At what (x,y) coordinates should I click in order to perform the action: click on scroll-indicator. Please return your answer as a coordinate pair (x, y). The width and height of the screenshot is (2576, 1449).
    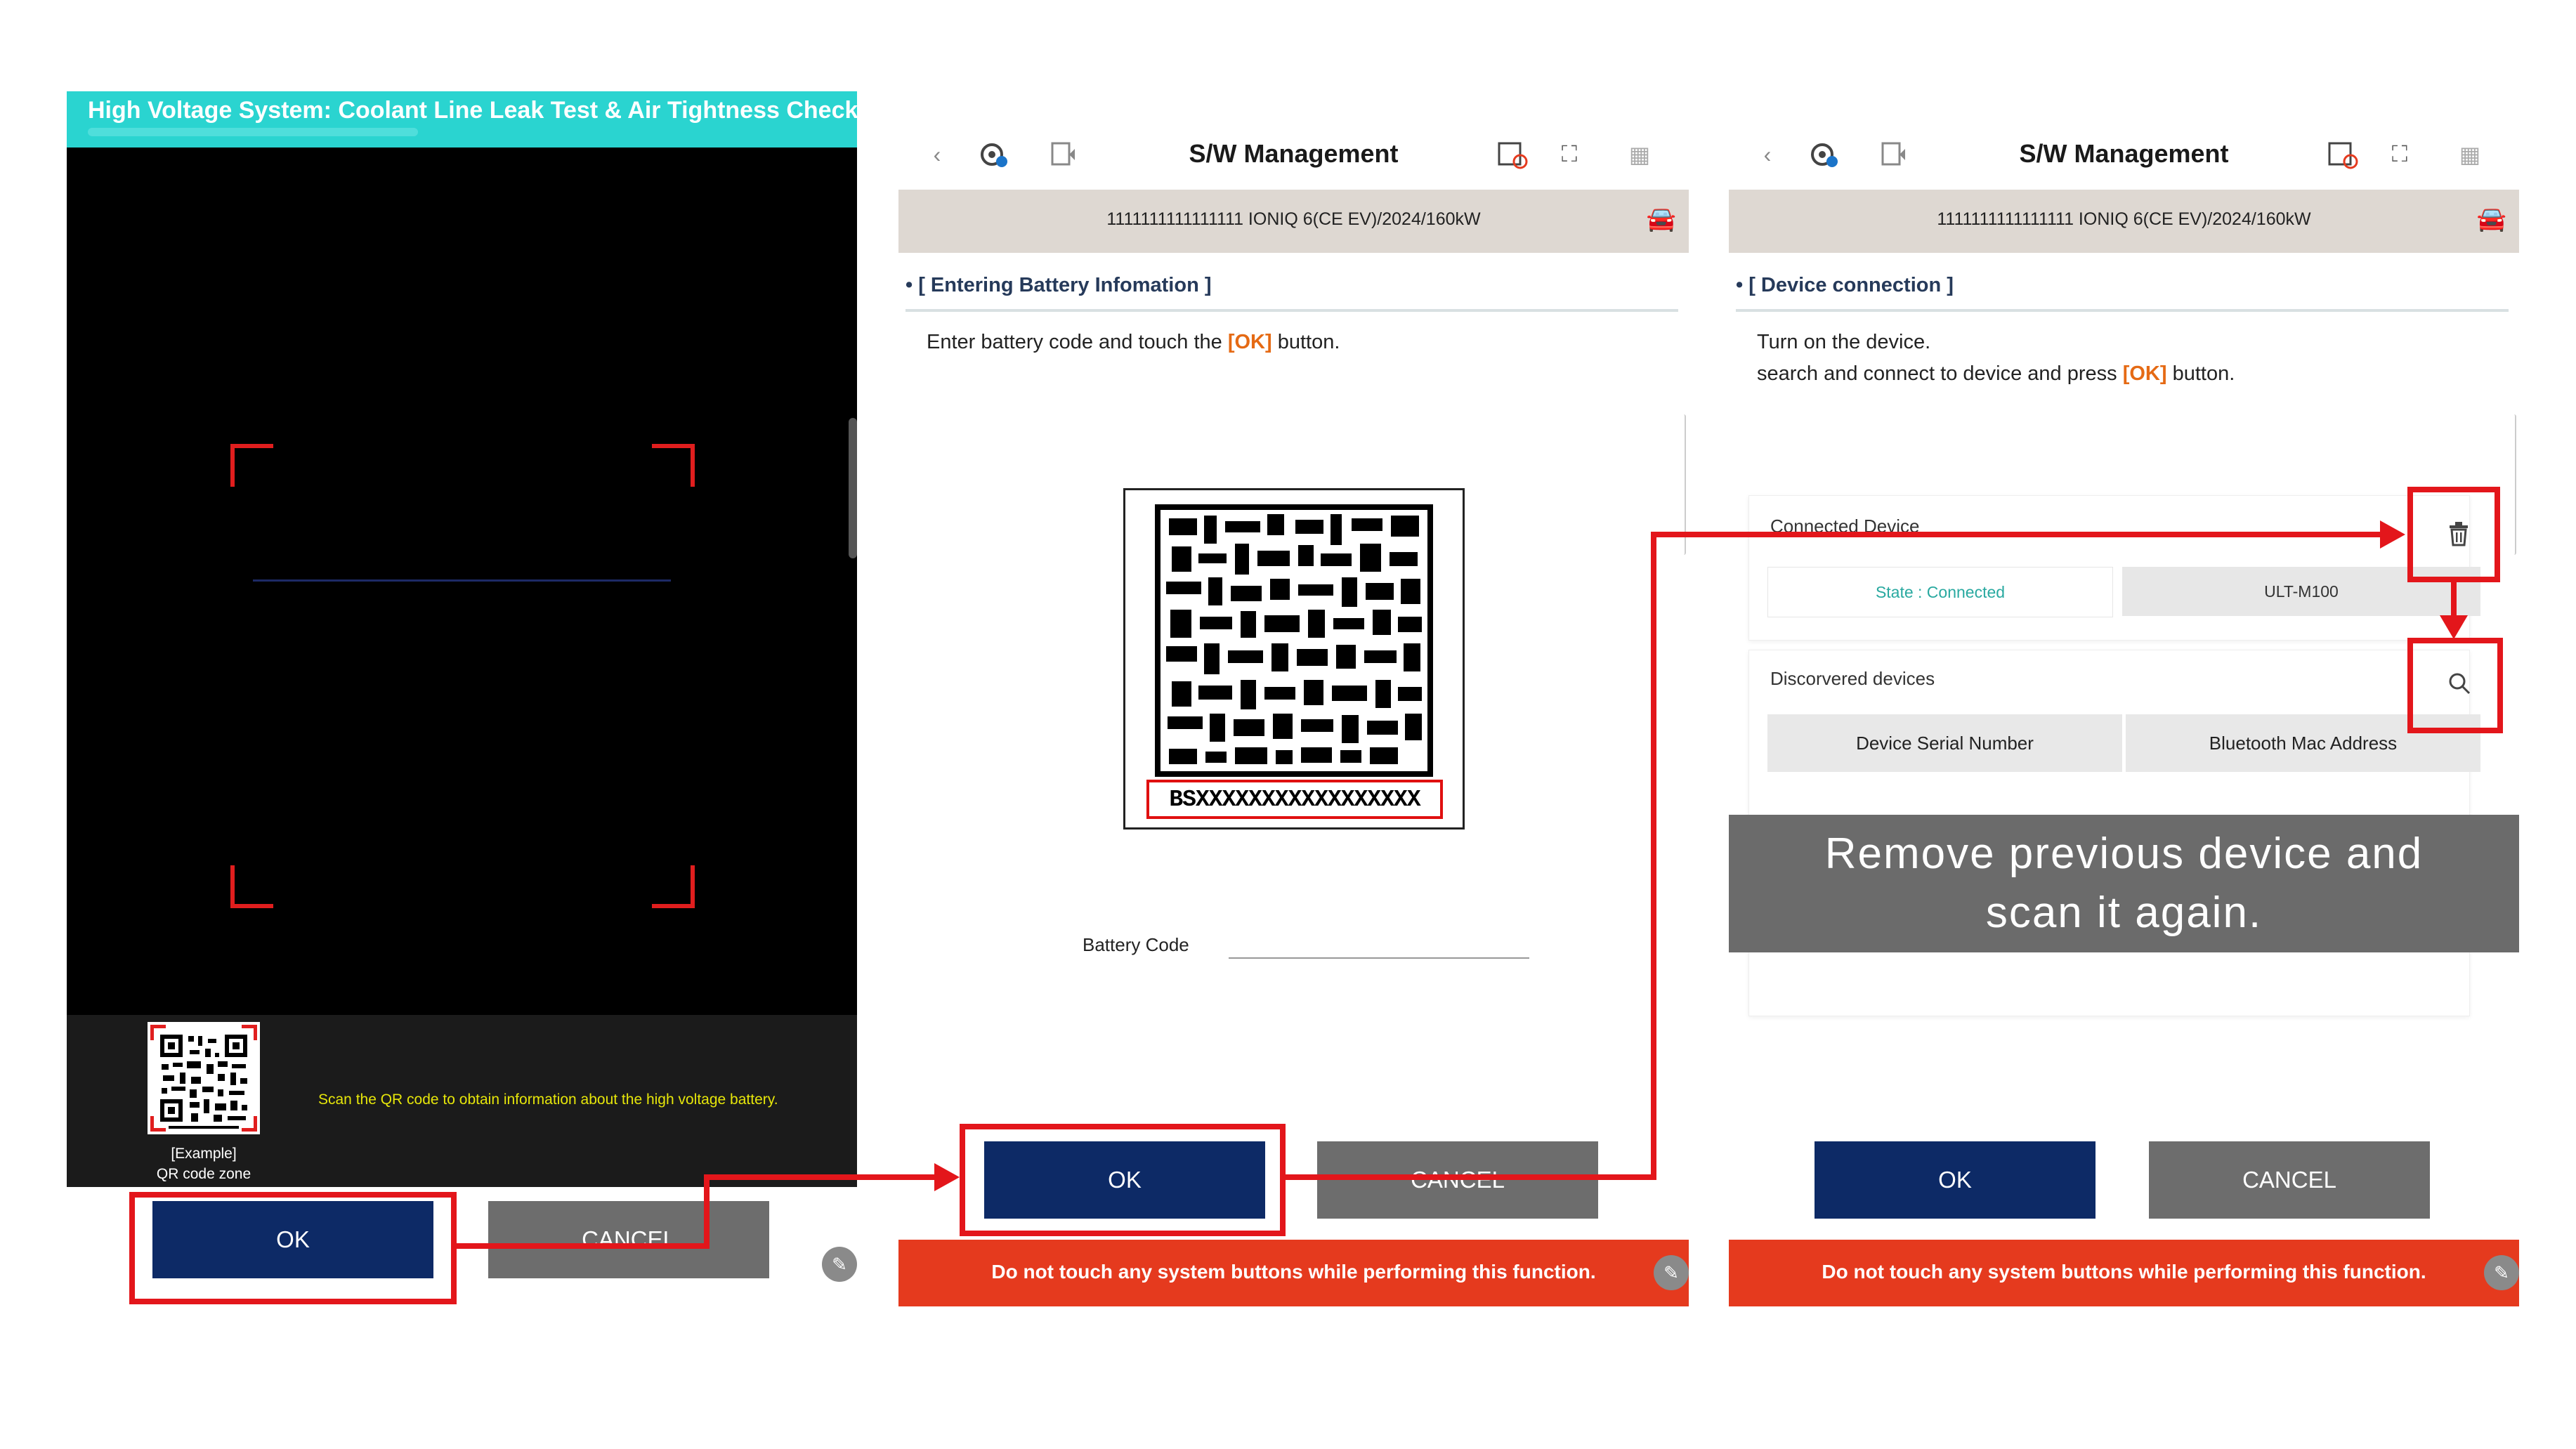
    Looking at the image, I should click on (2514, 485).